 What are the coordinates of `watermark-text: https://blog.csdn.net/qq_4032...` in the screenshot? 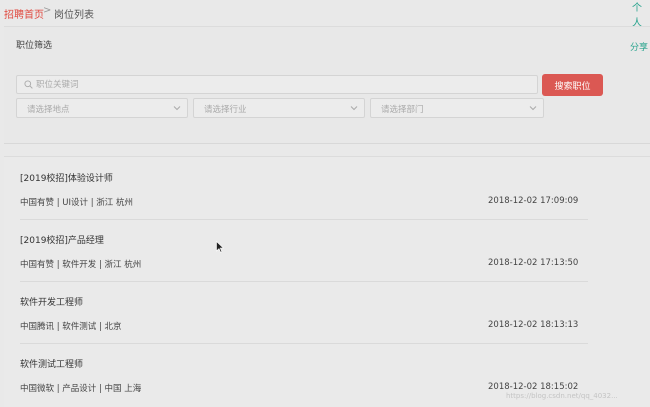 It's located at (562, 396).